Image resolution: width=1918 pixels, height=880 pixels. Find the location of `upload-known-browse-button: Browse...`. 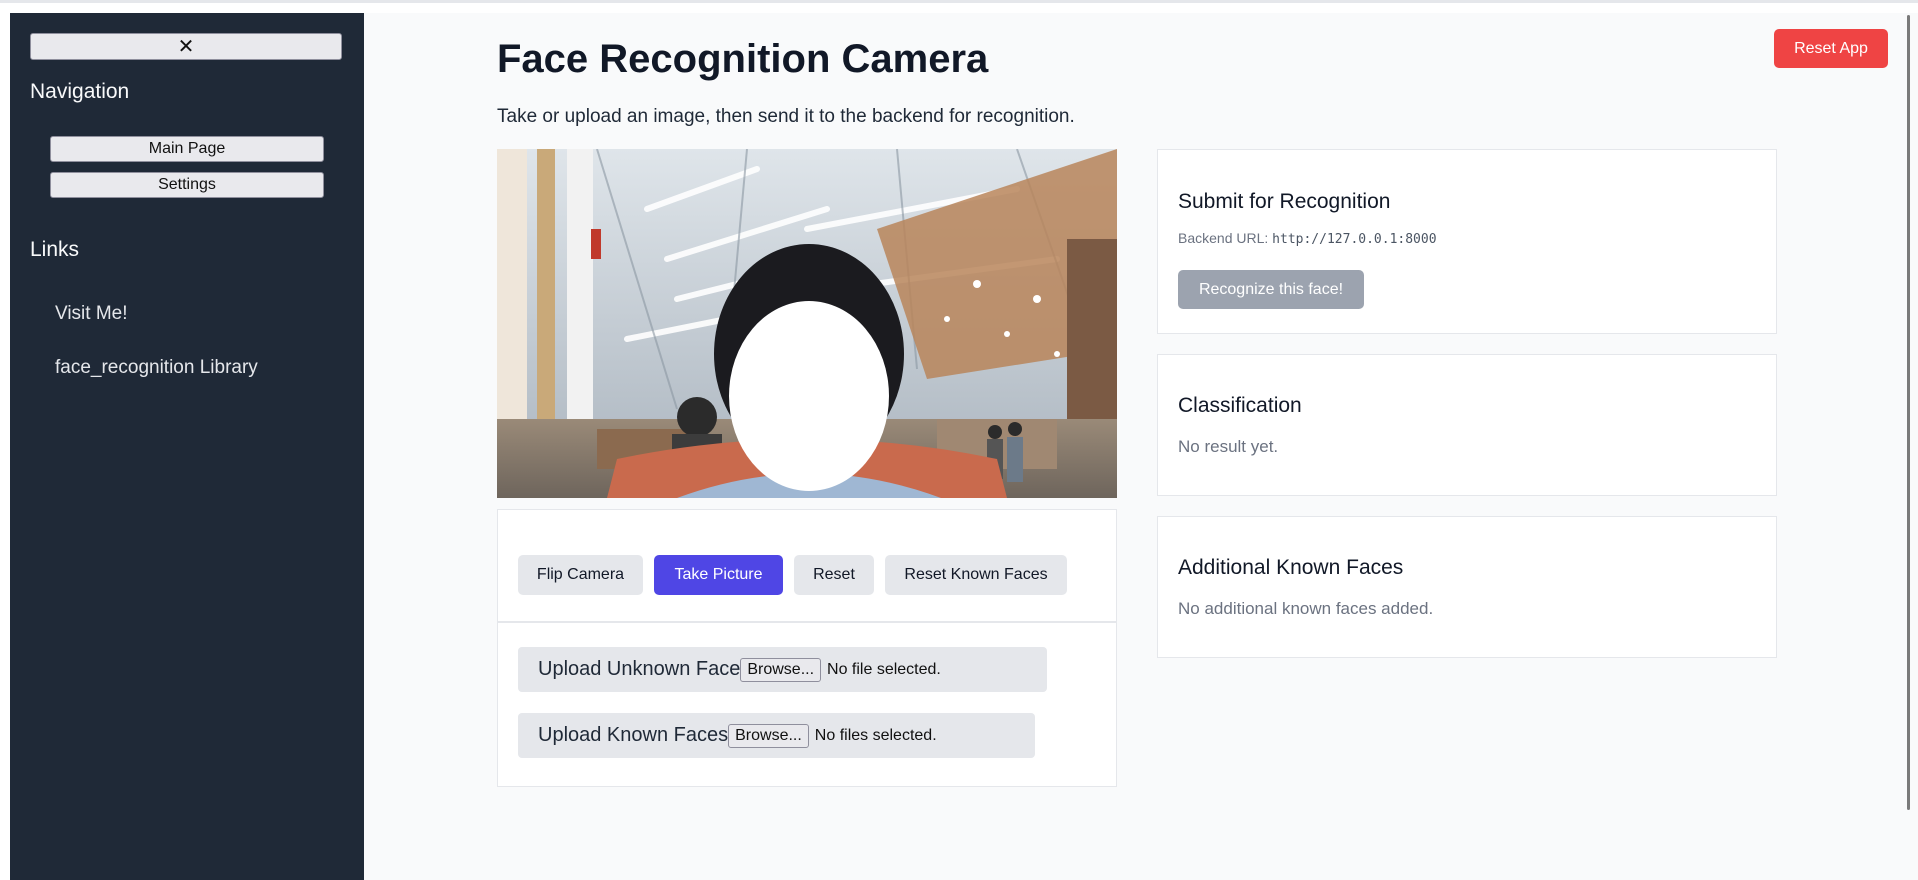

upload-known-browse-button: Browse... is located at coordinates (768, 735).